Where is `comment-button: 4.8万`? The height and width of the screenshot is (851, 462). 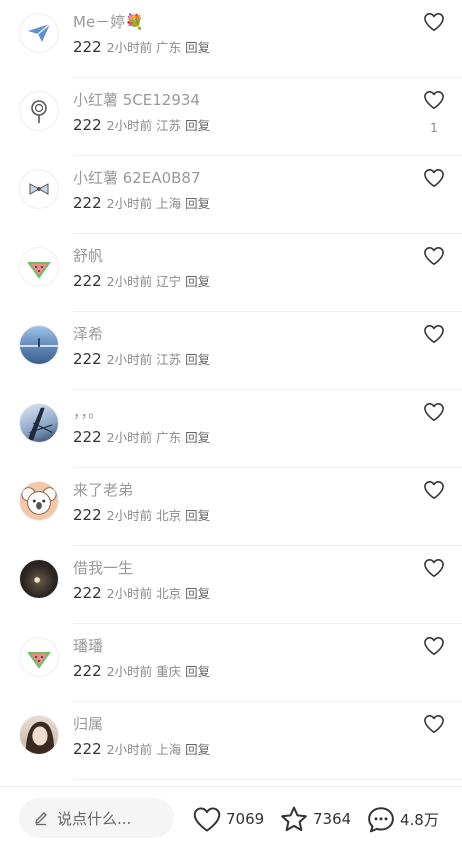
comment-button: 4.8万 is located at coordinates (402, 819).